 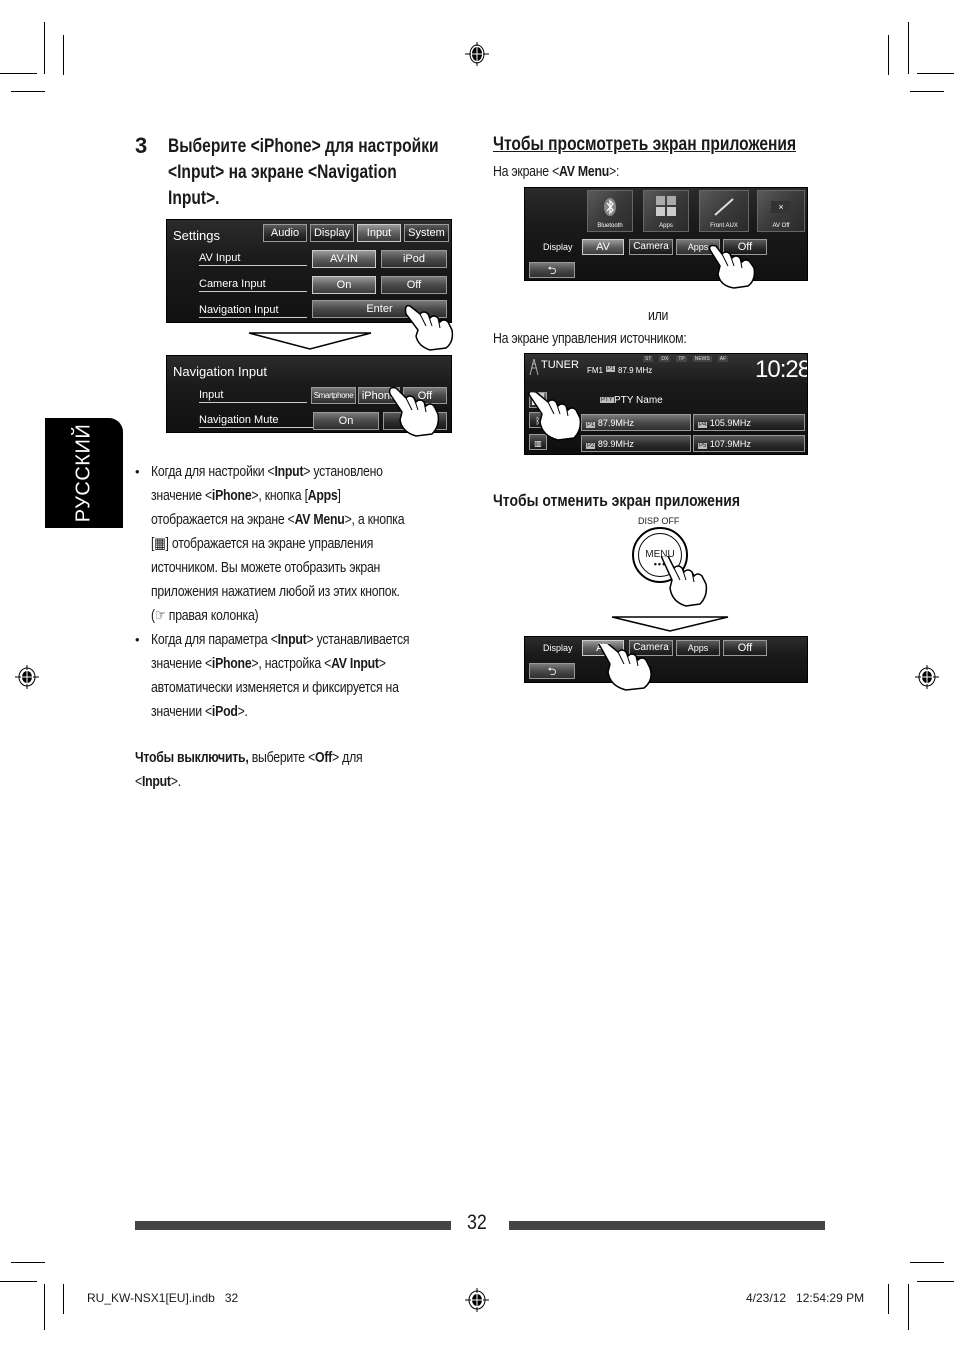 What do you see at coordinates (279, 712) in the screenshot?
I see `bullet-line: значении <iPod>.` at bounding box center [279, 712].